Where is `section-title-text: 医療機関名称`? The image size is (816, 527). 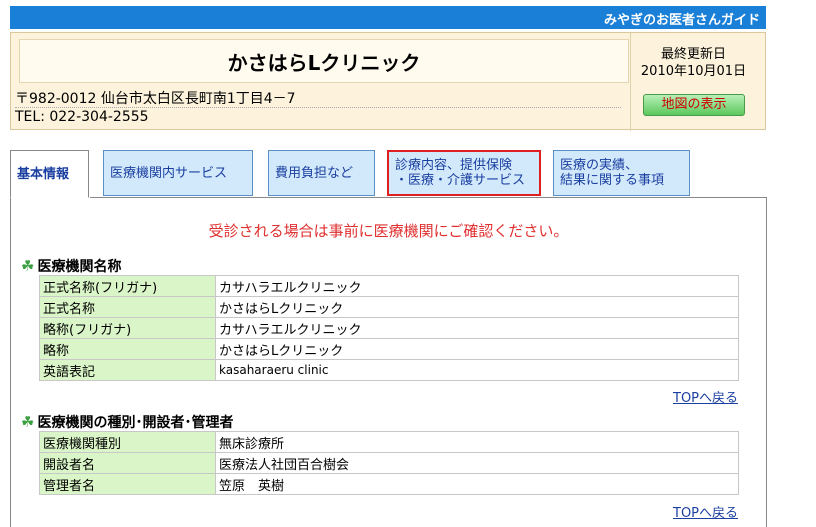 section-title-text: 医療機関名称 is located at coordinates (79, 267).